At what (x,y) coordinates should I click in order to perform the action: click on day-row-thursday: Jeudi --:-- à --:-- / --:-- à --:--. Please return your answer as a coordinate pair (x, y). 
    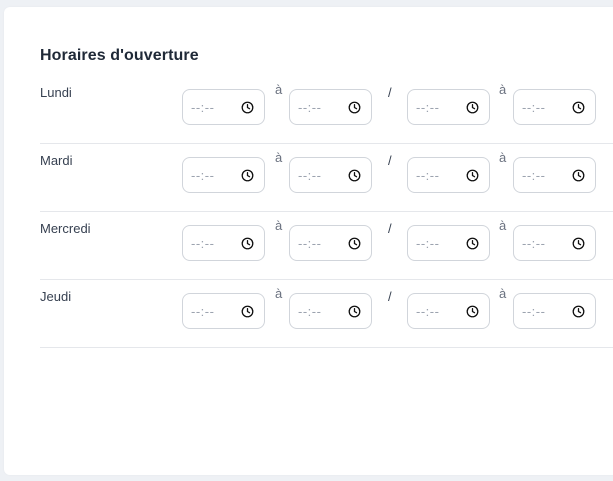
    Looking at the image, I should click on (326, 313).